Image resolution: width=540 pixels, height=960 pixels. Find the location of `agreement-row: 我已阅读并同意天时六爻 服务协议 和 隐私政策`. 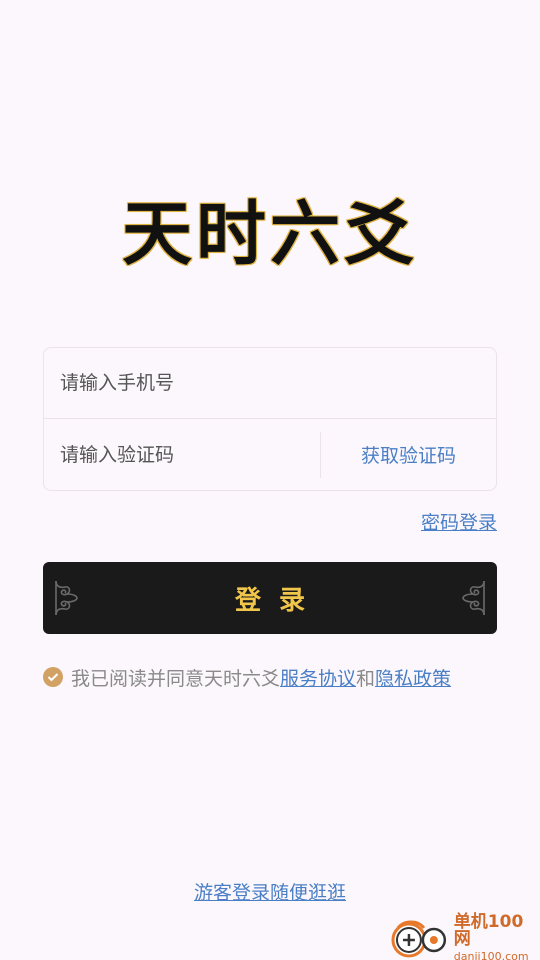

agreement-row: 我已阅读并同意天时六爻 服务协议 和 隐私政策 is located at coordinates (247, 677).